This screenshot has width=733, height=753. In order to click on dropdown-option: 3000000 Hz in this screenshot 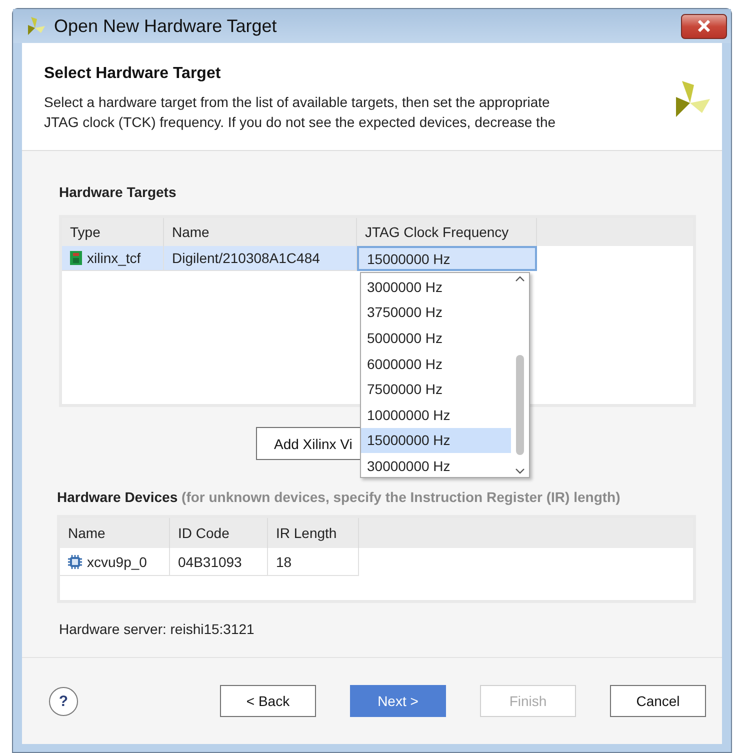, I will do `click(436, 287)`.